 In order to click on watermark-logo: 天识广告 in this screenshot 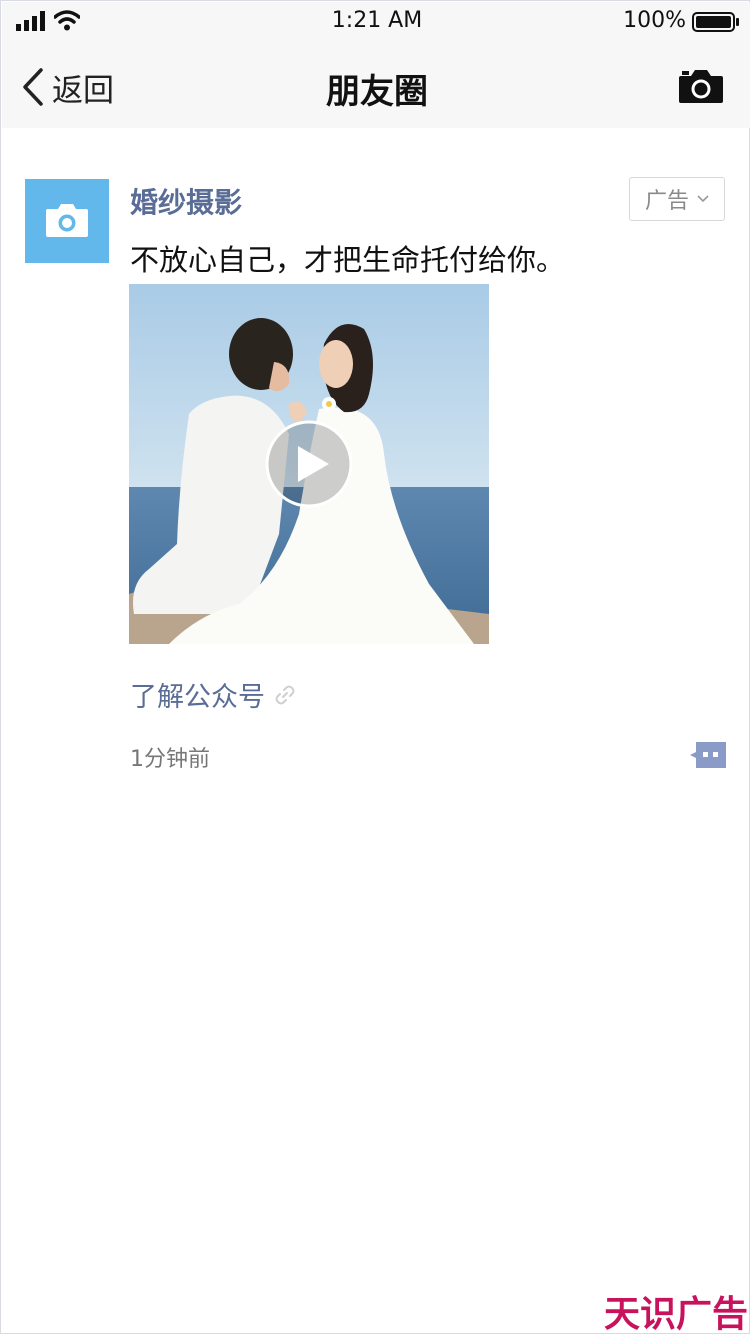, I will do `click(676, 1313)`.